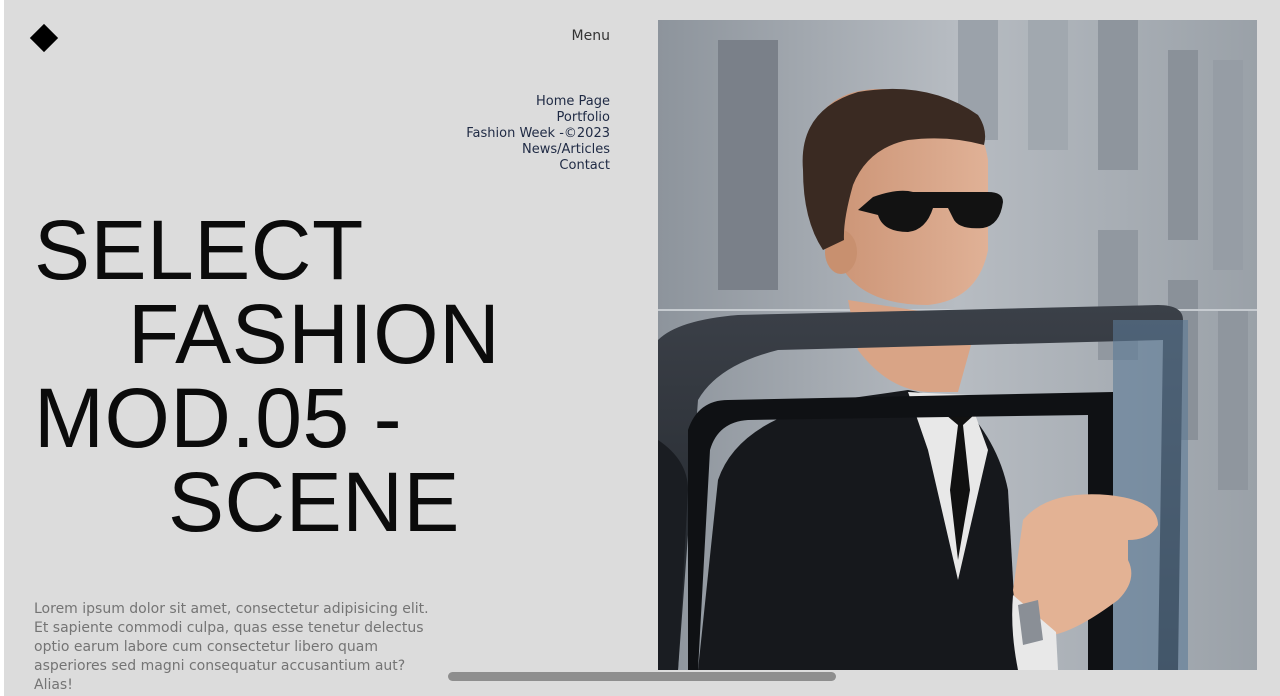  I want to click on headline-line-1: SELECT, so click(199, 250).